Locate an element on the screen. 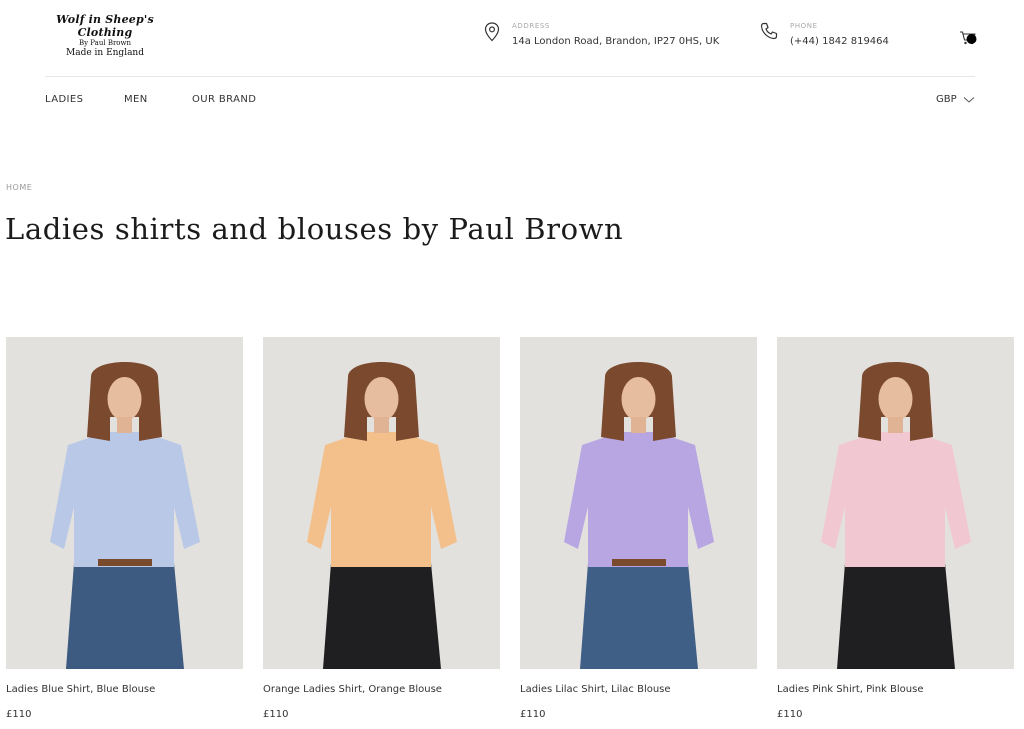  currency-selector: GBP is located at coordinates (955, 99).